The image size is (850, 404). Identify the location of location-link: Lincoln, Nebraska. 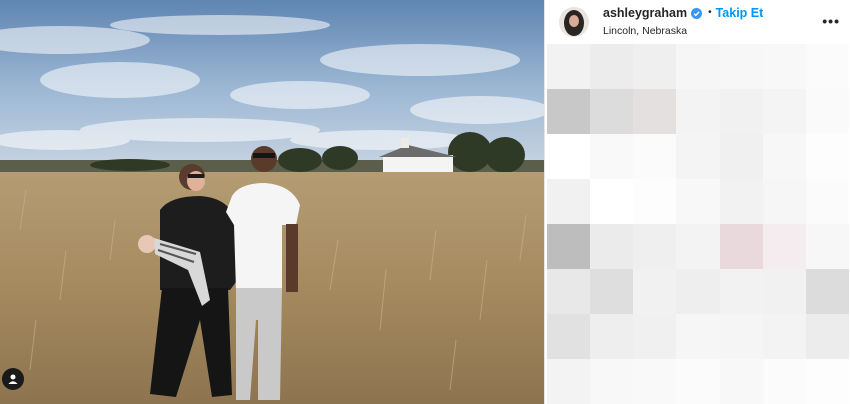
(683, 31).